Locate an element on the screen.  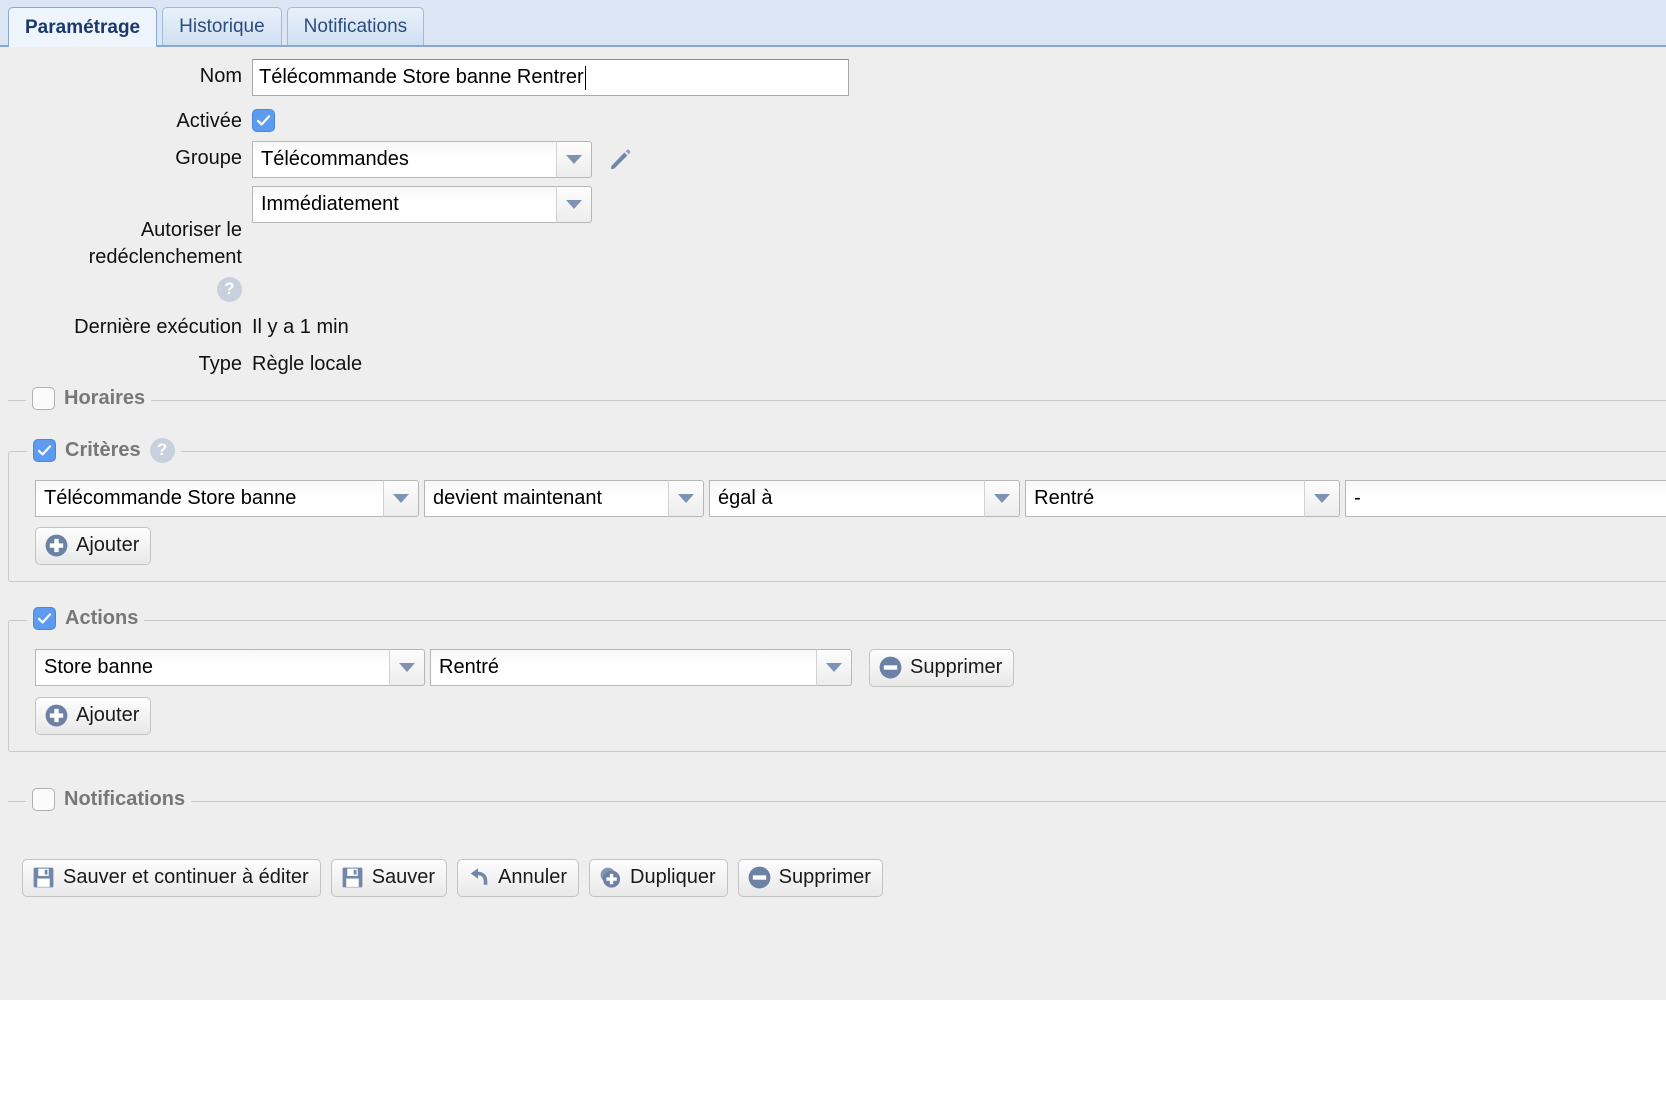
criteria-operator-select: égal à is located at coordinates (865, 498).